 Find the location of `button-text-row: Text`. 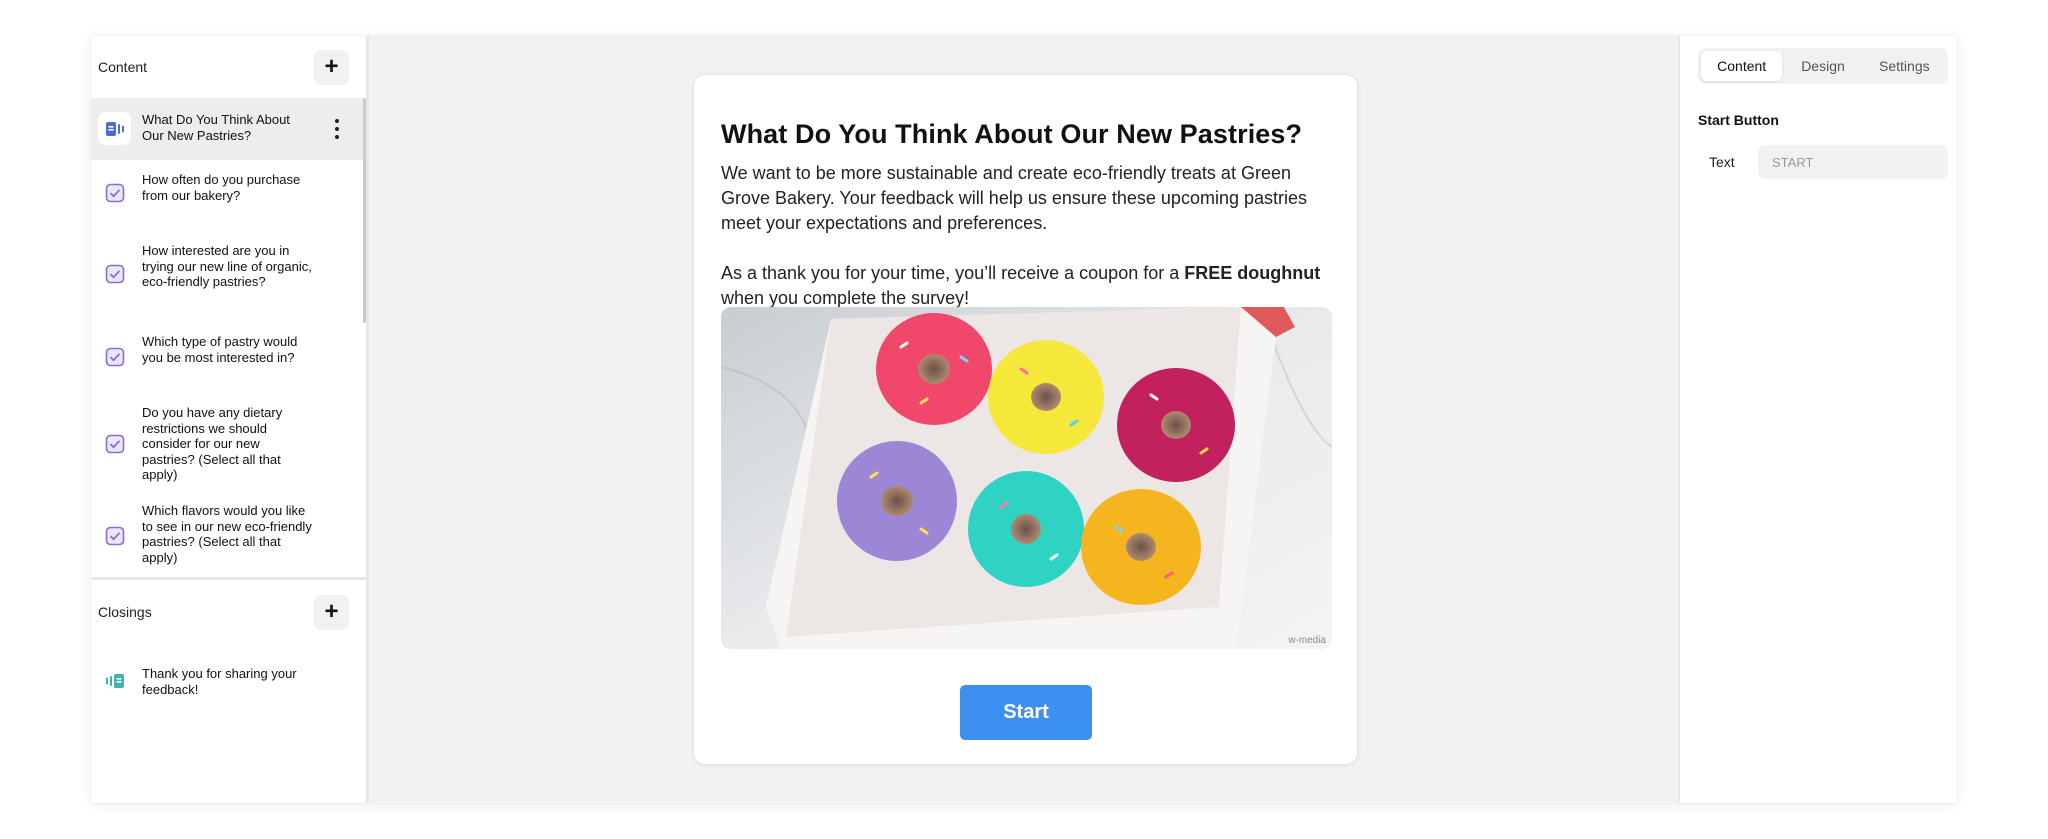

button-text-row: Text is located at coordinates (1823, 162).